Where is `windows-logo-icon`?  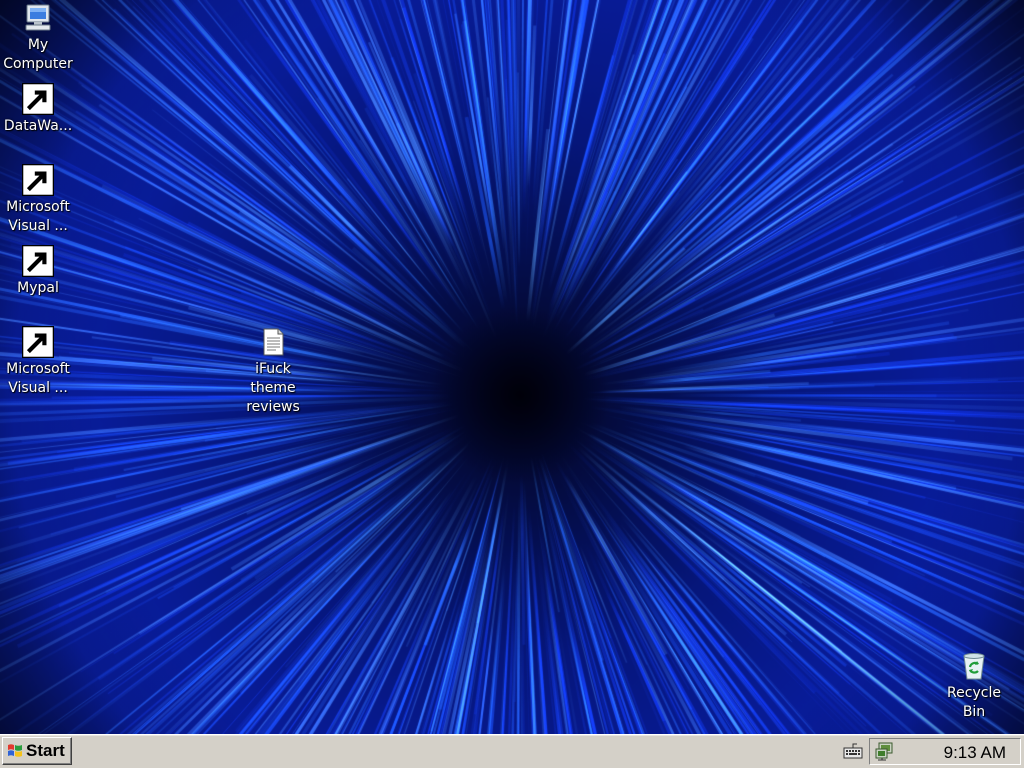
windows-logo-icon is located at coordinates (15, 750).